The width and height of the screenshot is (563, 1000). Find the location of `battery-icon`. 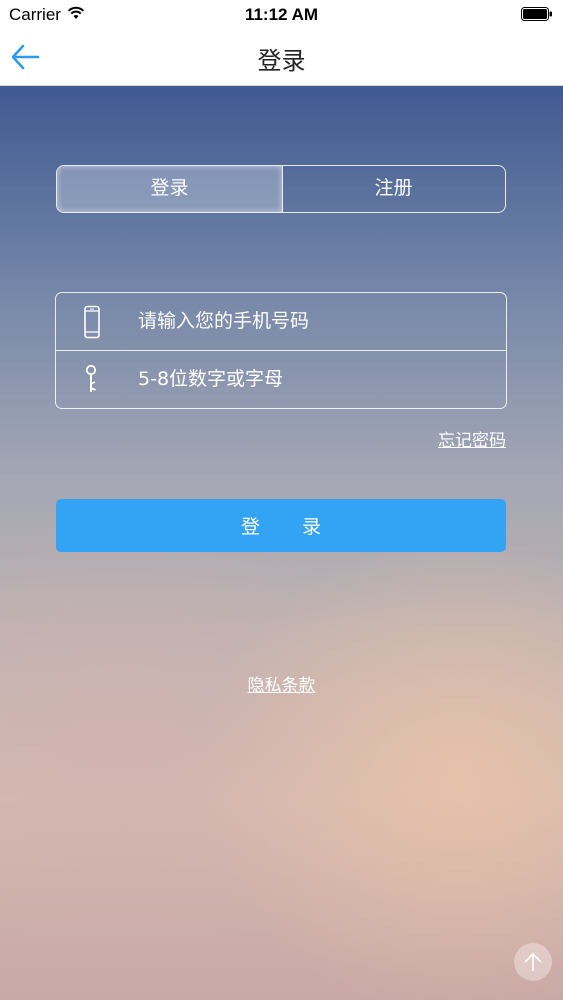

battery-icon is located at coordinates (536, 14).